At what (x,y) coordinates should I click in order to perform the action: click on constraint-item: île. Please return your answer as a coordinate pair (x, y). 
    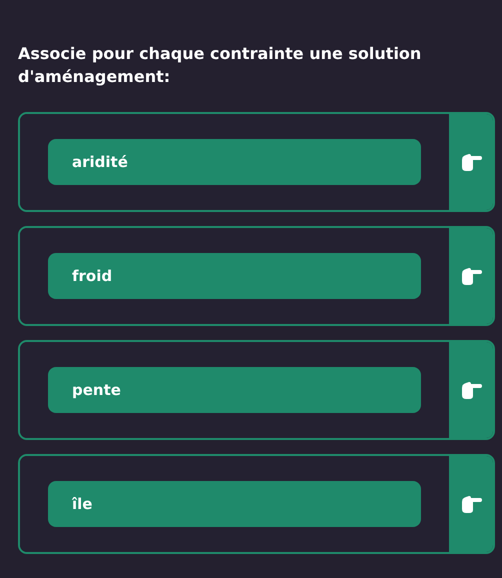
    Looking at the image, I should click on (234, 504).